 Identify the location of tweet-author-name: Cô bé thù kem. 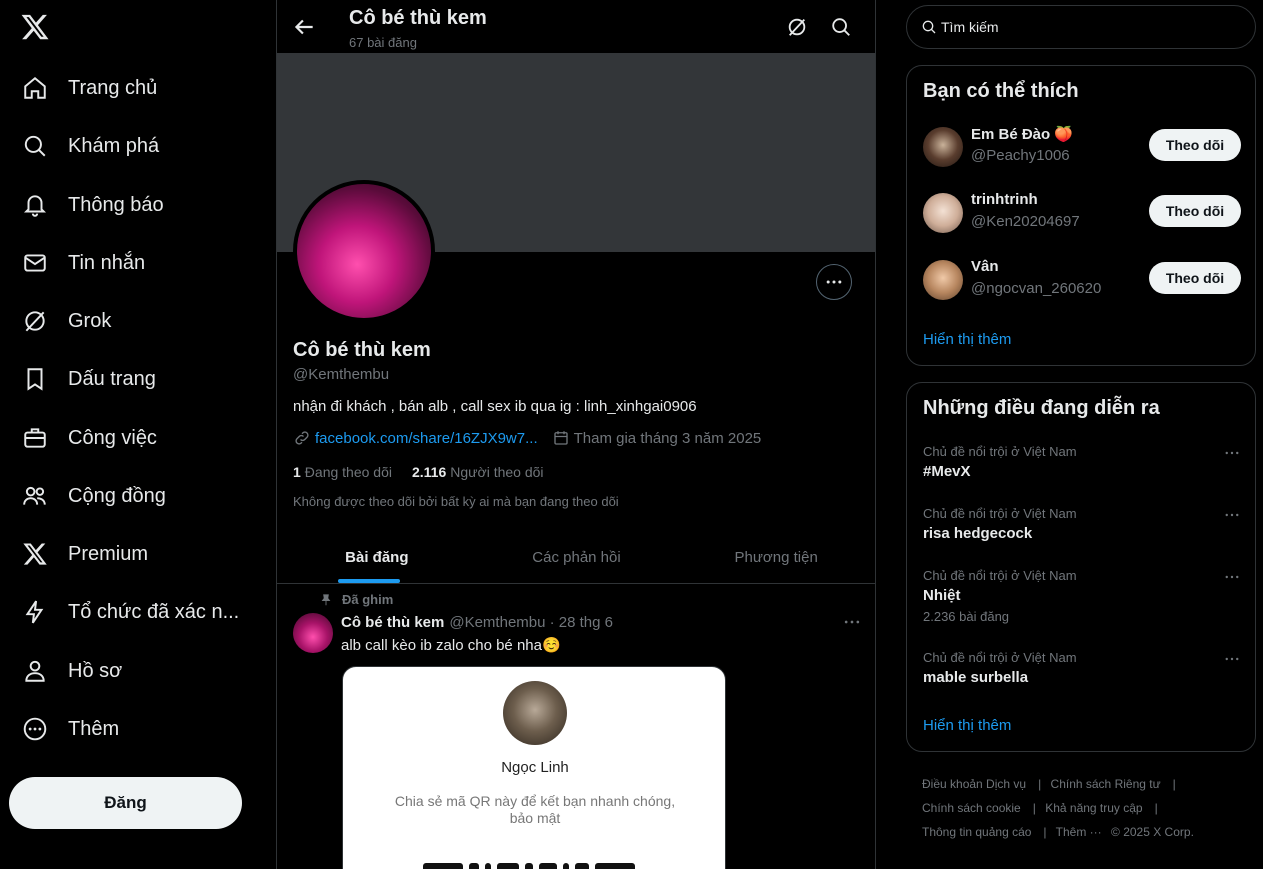
(392, 622).